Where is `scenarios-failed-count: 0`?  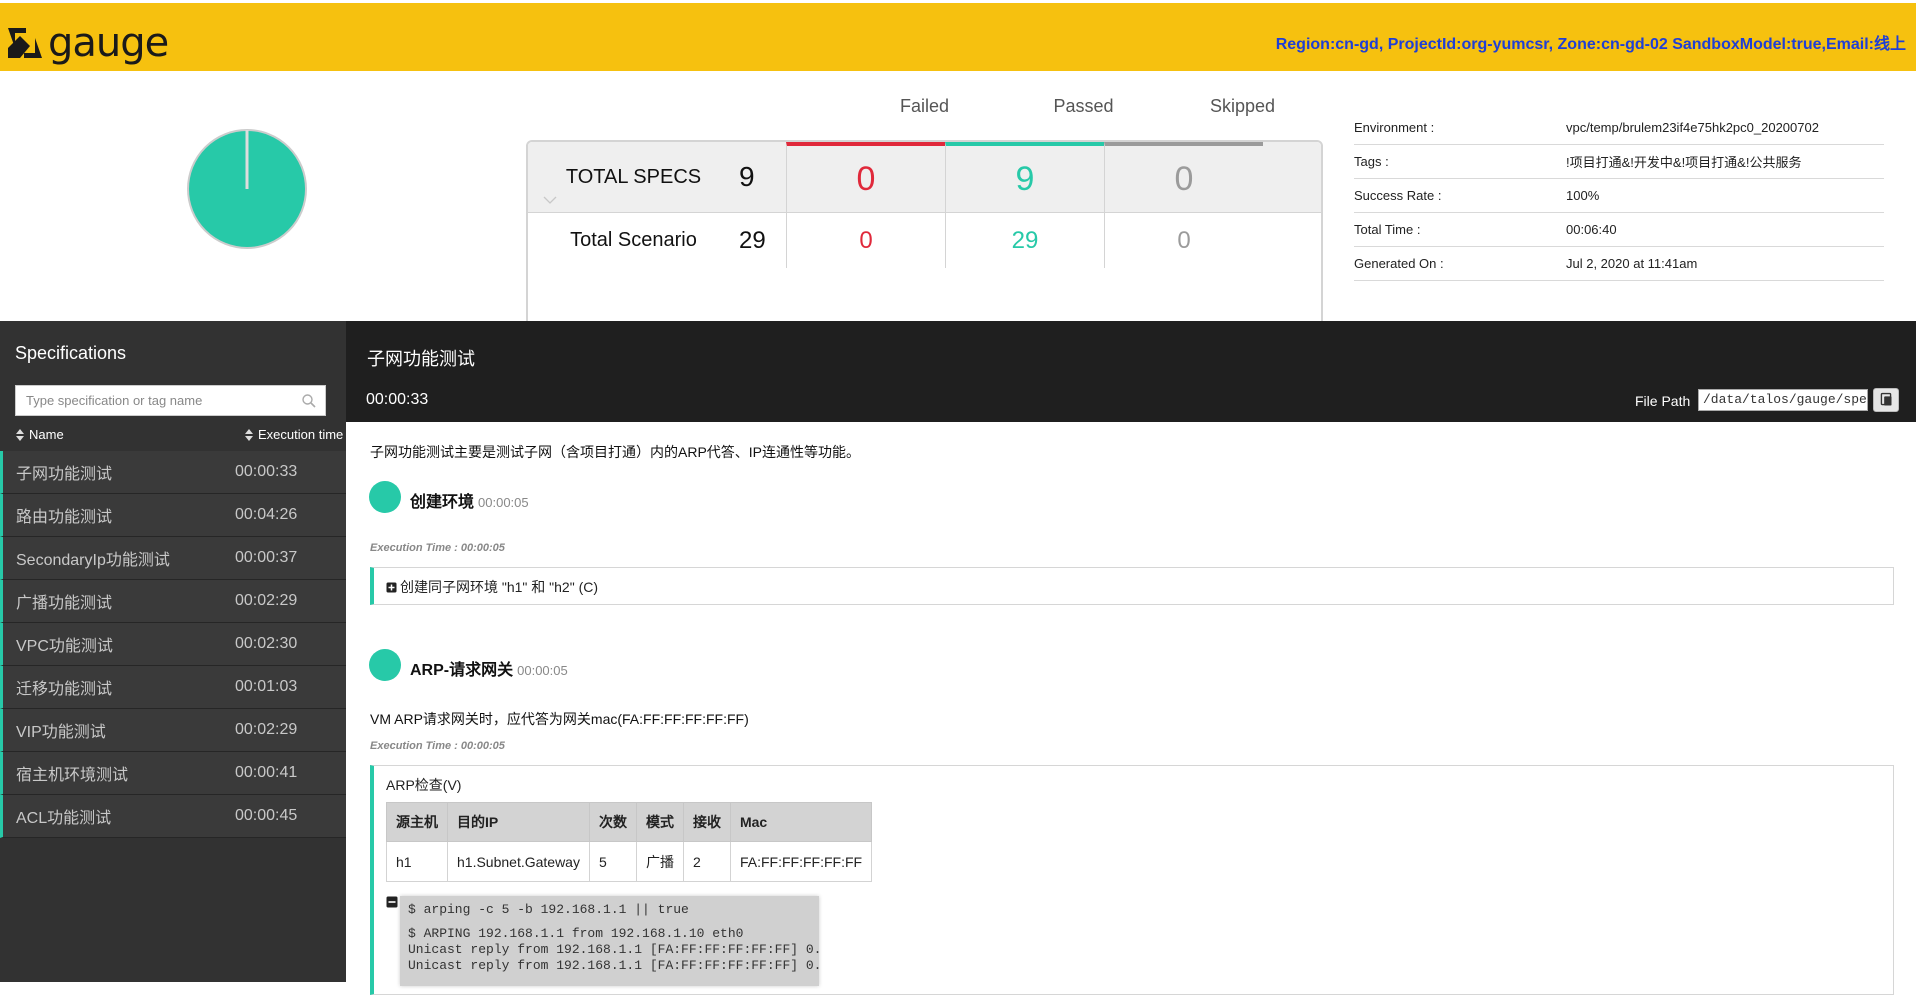 scenarios-failed-count: 0 is located at coordinates (865, 240).